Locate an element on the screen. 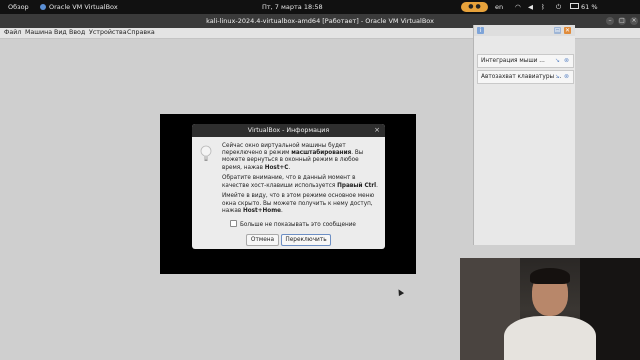 Image resolution: width=640 pixels, height=360 pixels. menu-machine: Машина is located at coordinates (38, 33).